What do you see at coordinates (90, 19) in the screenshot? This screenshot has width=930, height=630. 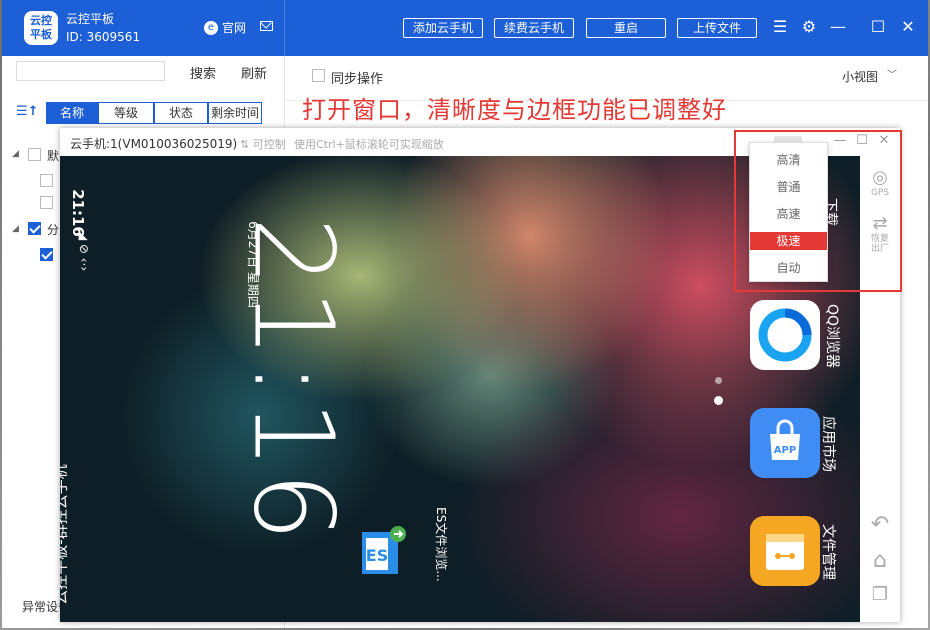 I see `app-title: 云控平板` at bounding box center [90, 19].